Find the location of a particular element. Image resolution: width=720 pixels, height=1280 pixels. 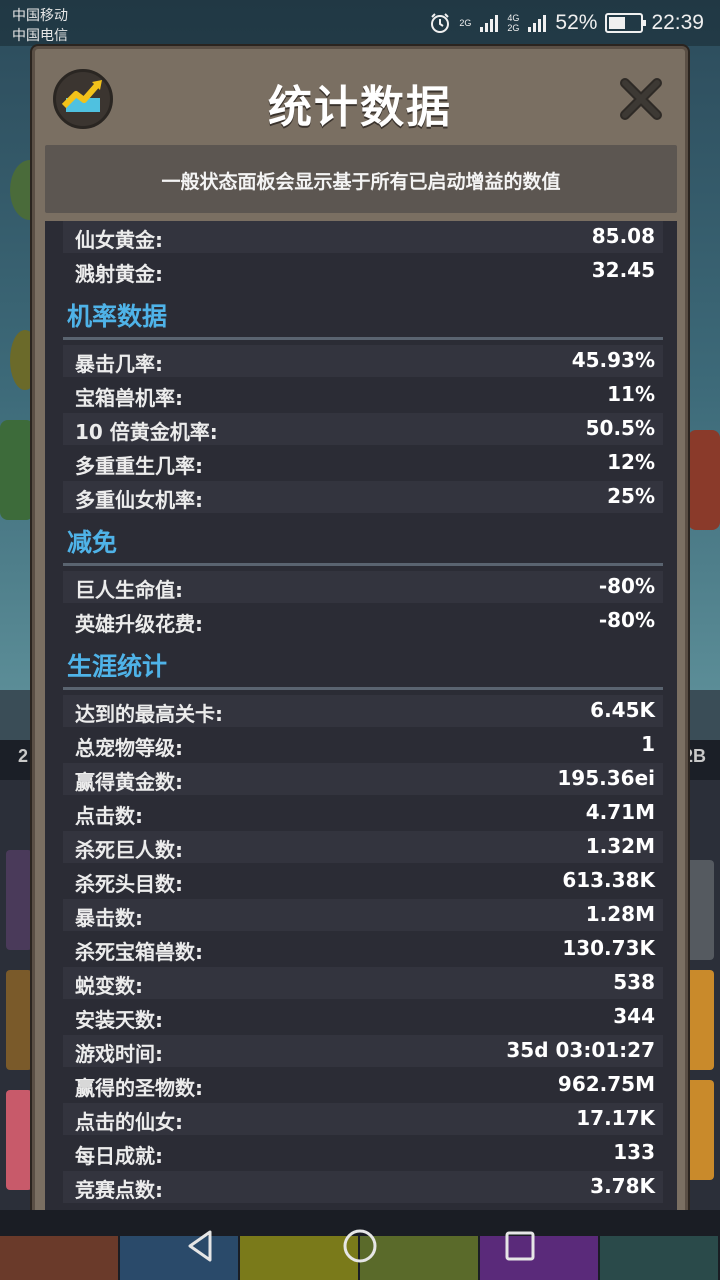

stat-label: 10 倍黄金机率: is located at coordinates (146, 432).